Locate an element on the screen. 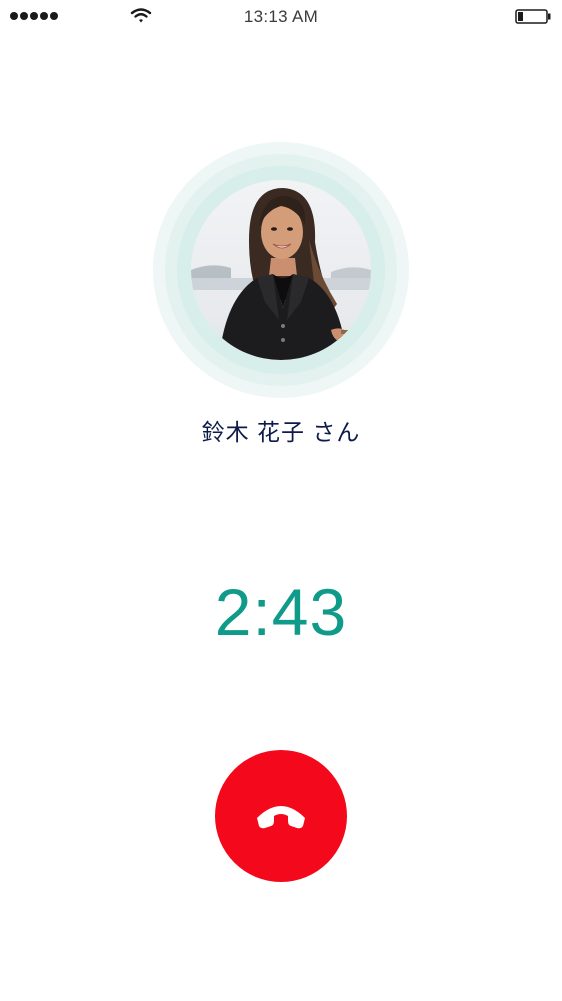 The height and width of the screenshot is (1001, 562). caller-photo is located at coordinates (281, 270).